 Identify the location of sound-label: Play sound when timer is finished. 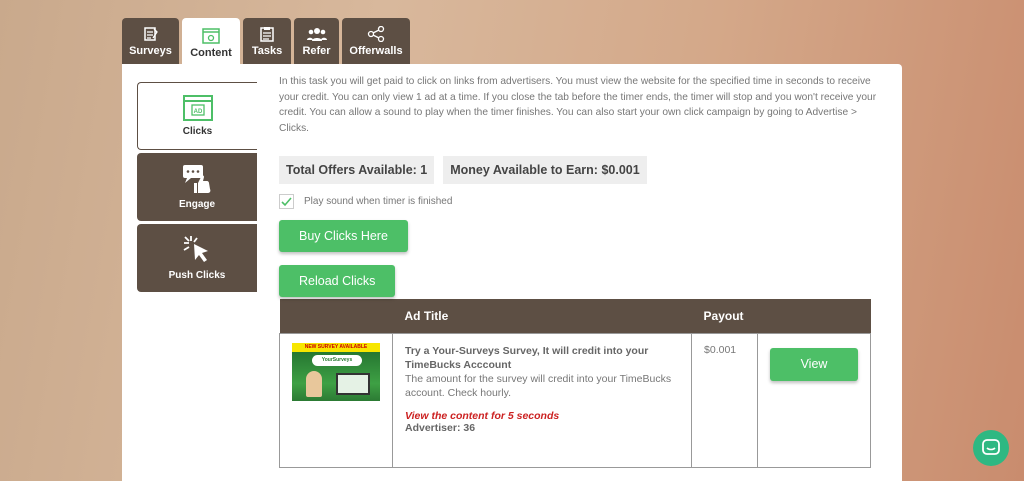
(378, 201).